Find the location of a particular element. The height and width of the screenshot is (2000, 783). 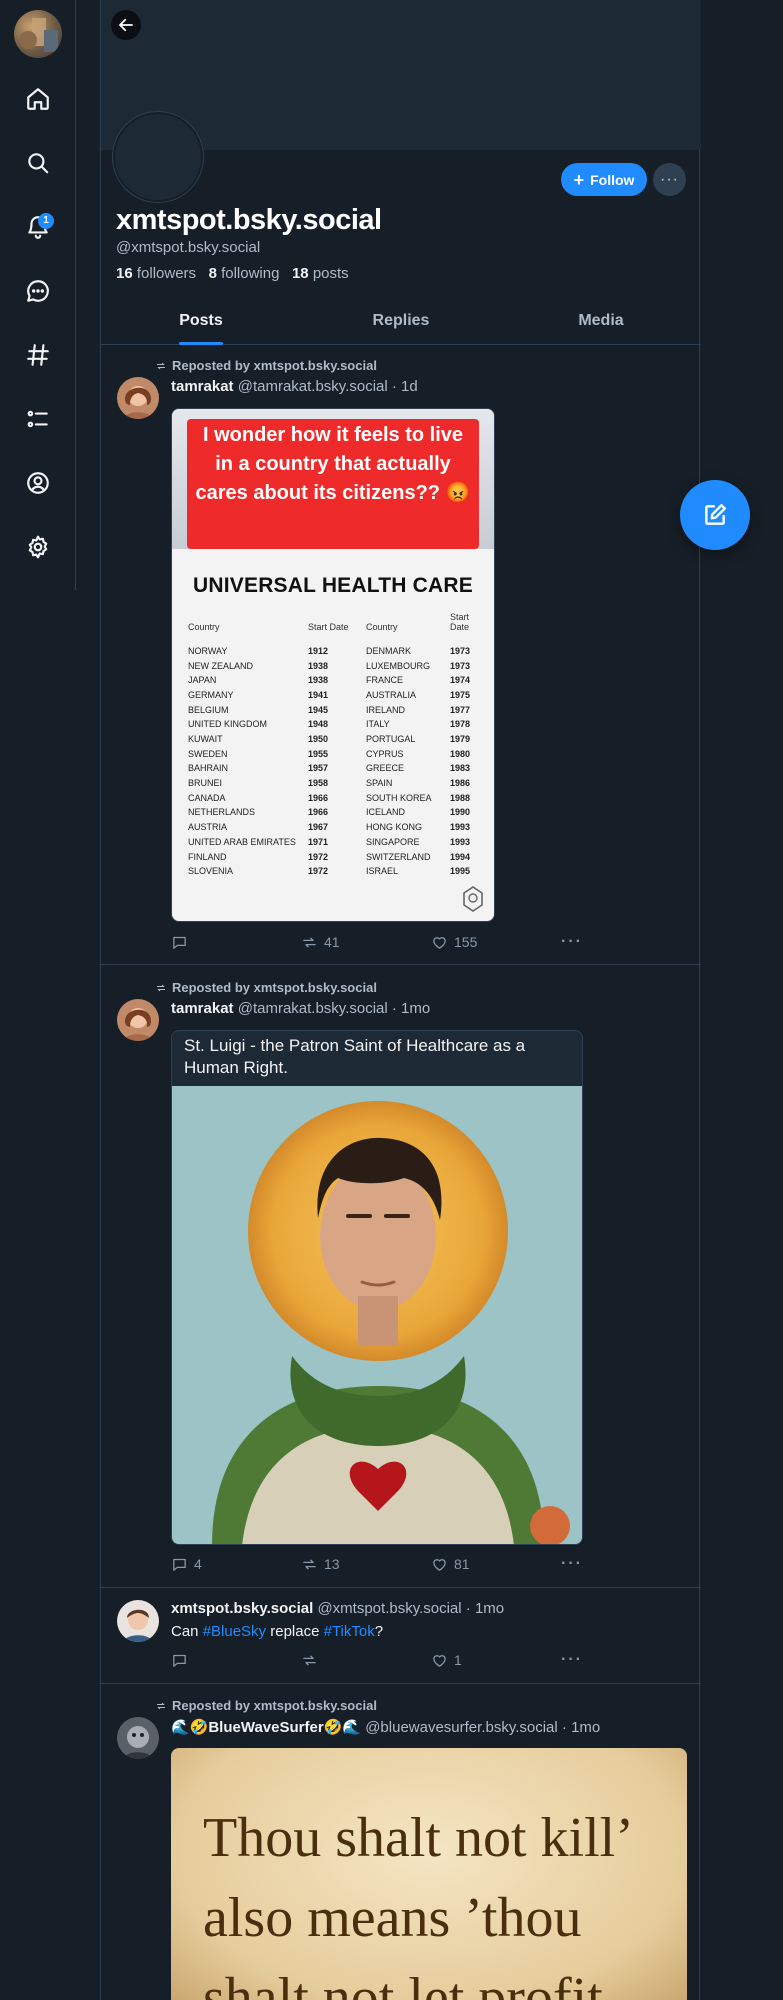

table-row: FINLAND 1972 SWITZERLAND 1994 is located at coordinates (334, 857).